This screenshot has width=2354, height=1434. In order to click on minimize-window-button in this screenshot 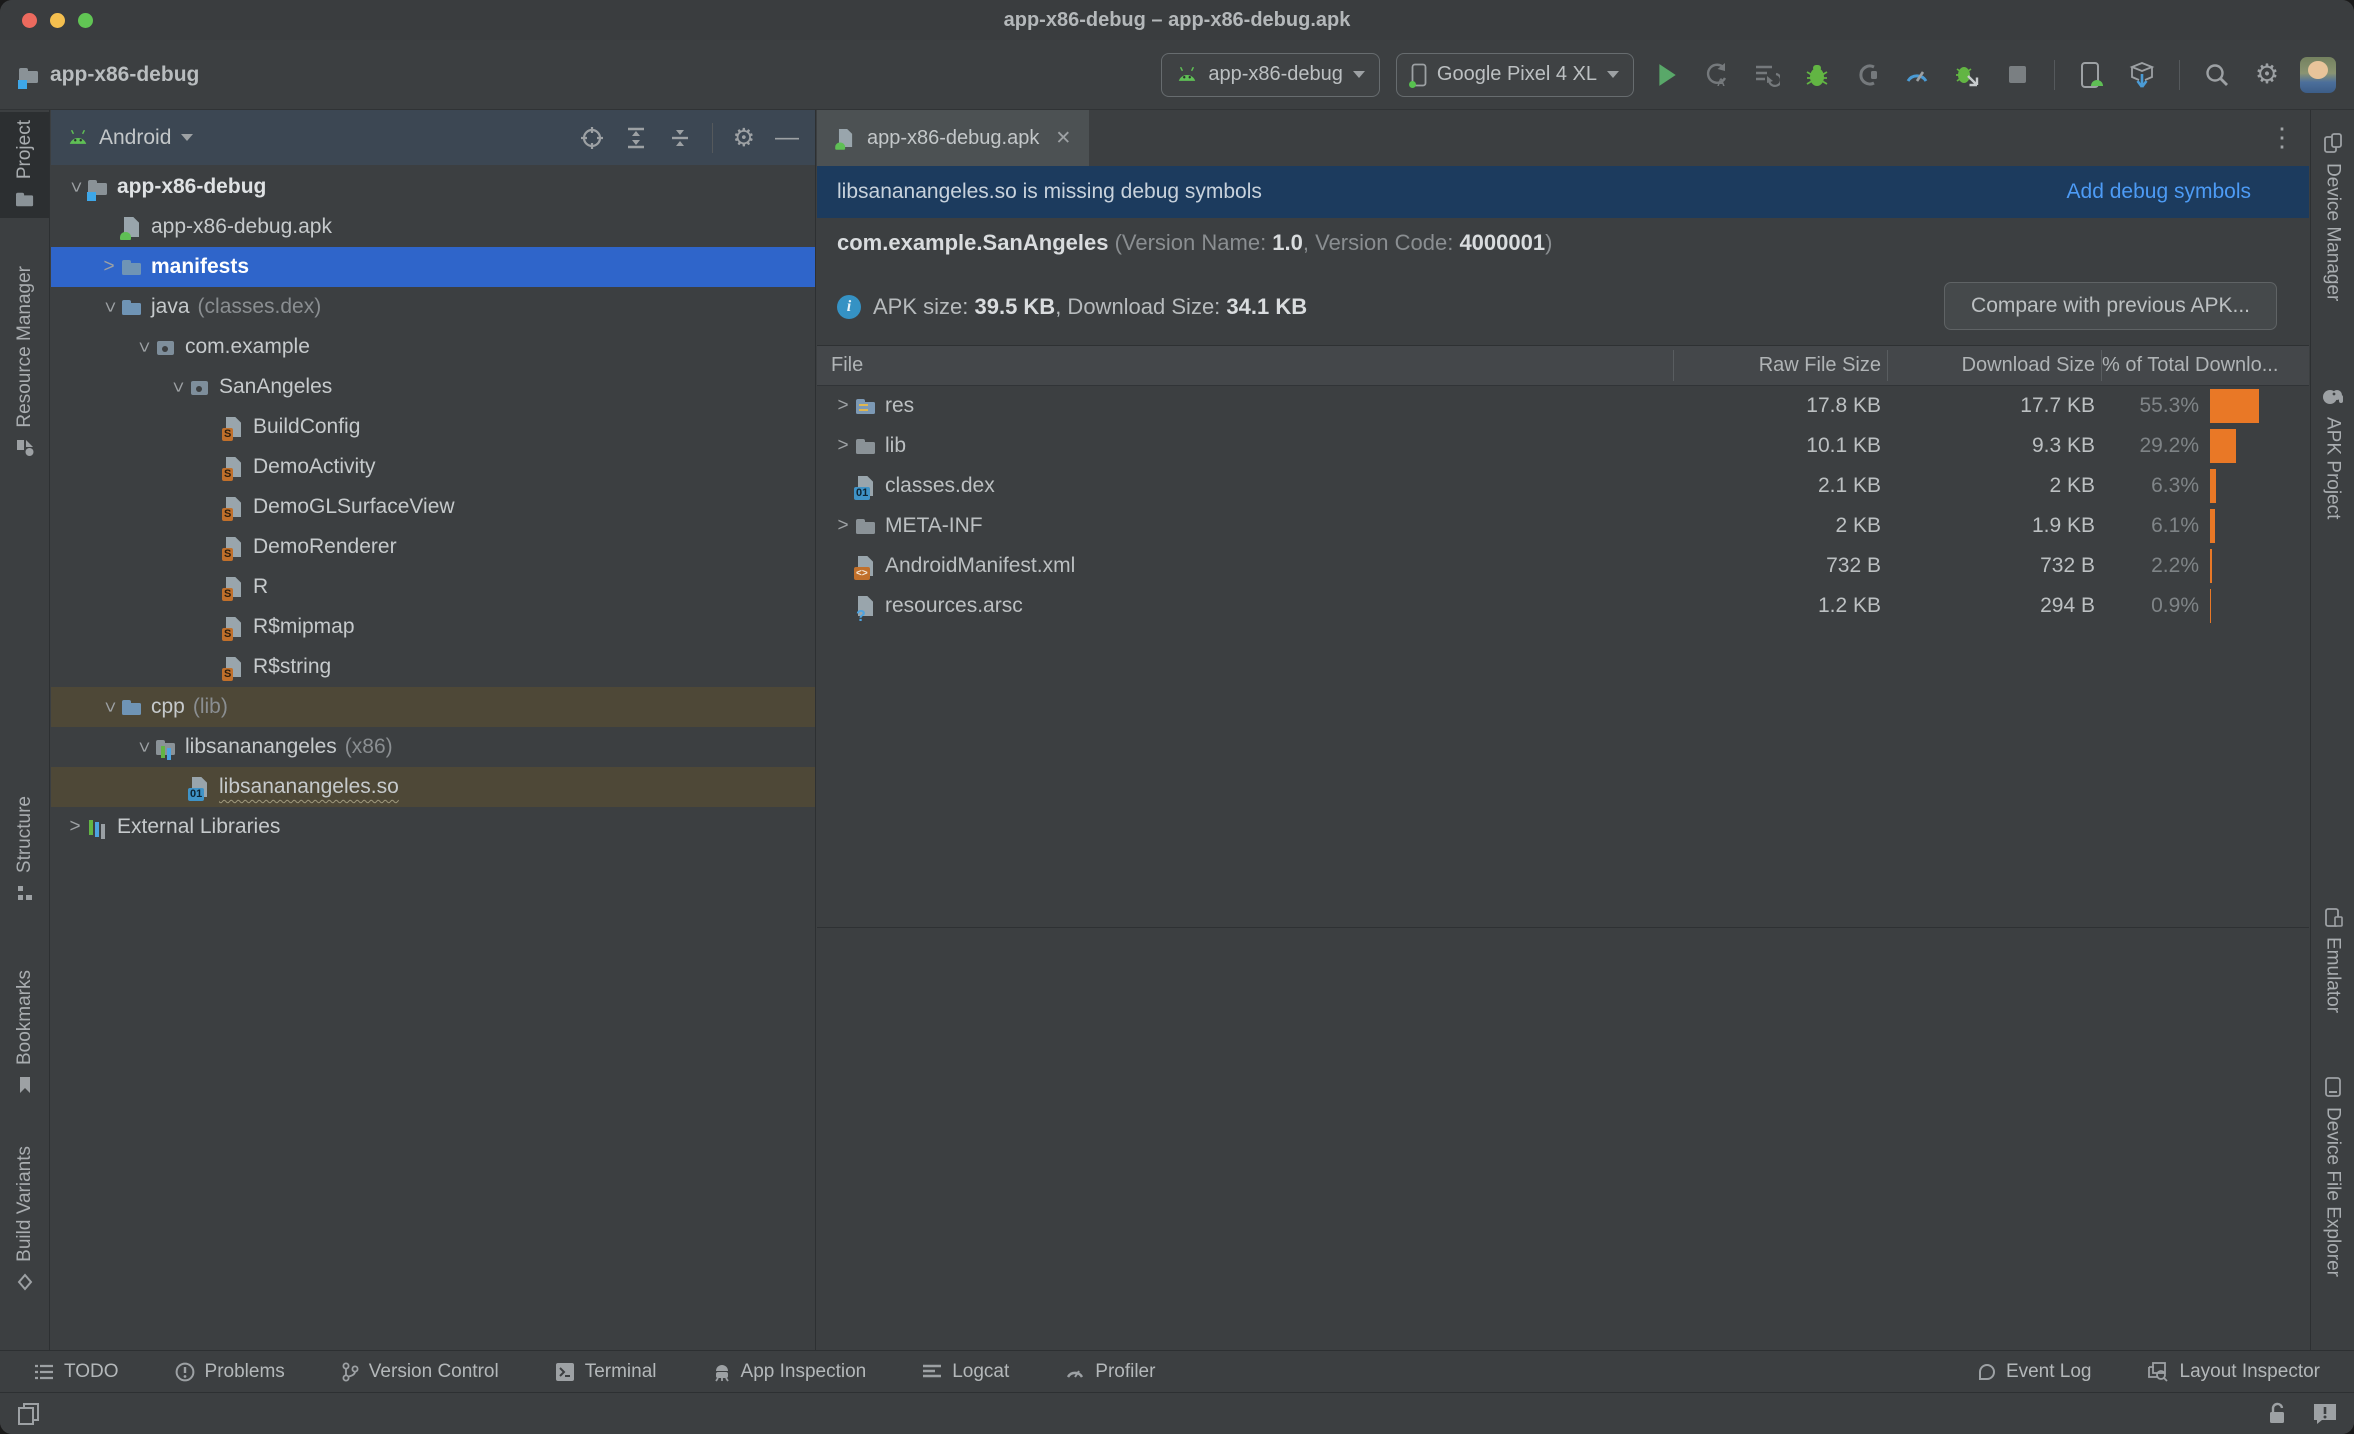, I will do `click(57, 20)`.